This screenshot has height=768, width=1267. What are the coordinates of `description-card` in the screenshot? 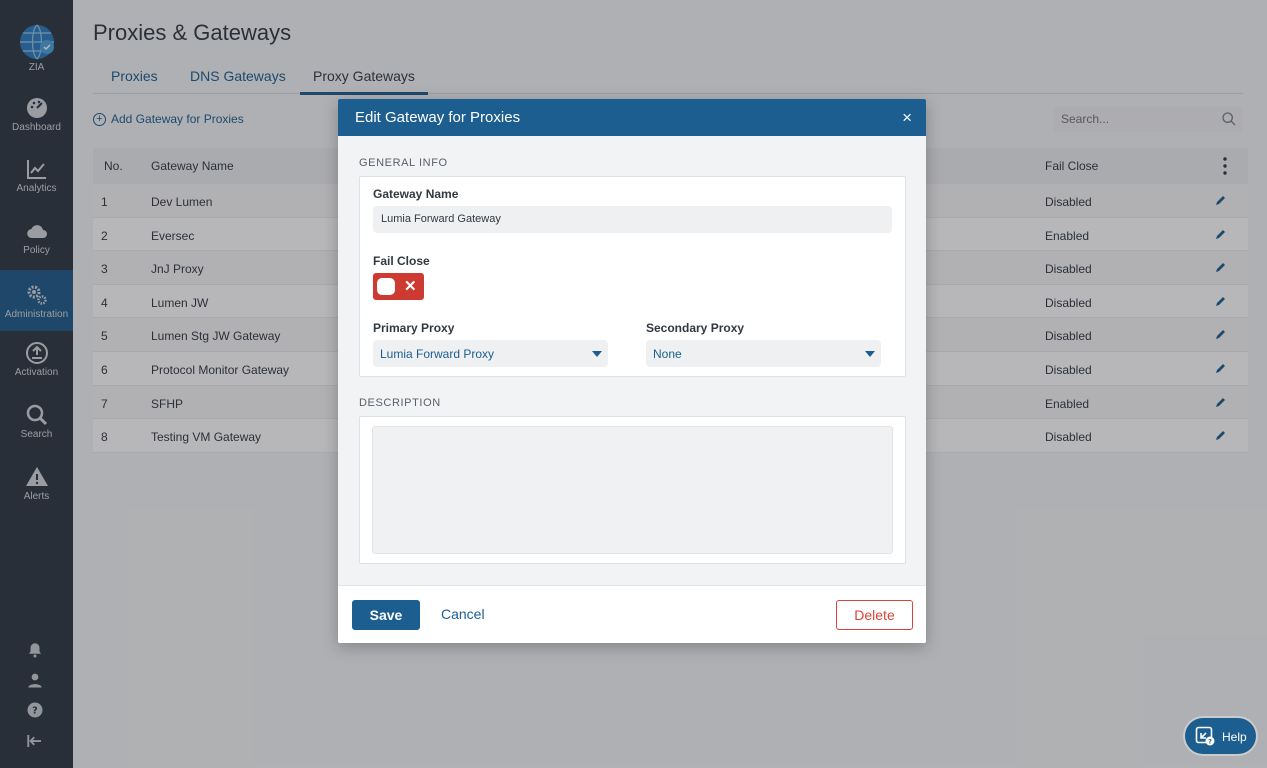 It's located at (632, 490).